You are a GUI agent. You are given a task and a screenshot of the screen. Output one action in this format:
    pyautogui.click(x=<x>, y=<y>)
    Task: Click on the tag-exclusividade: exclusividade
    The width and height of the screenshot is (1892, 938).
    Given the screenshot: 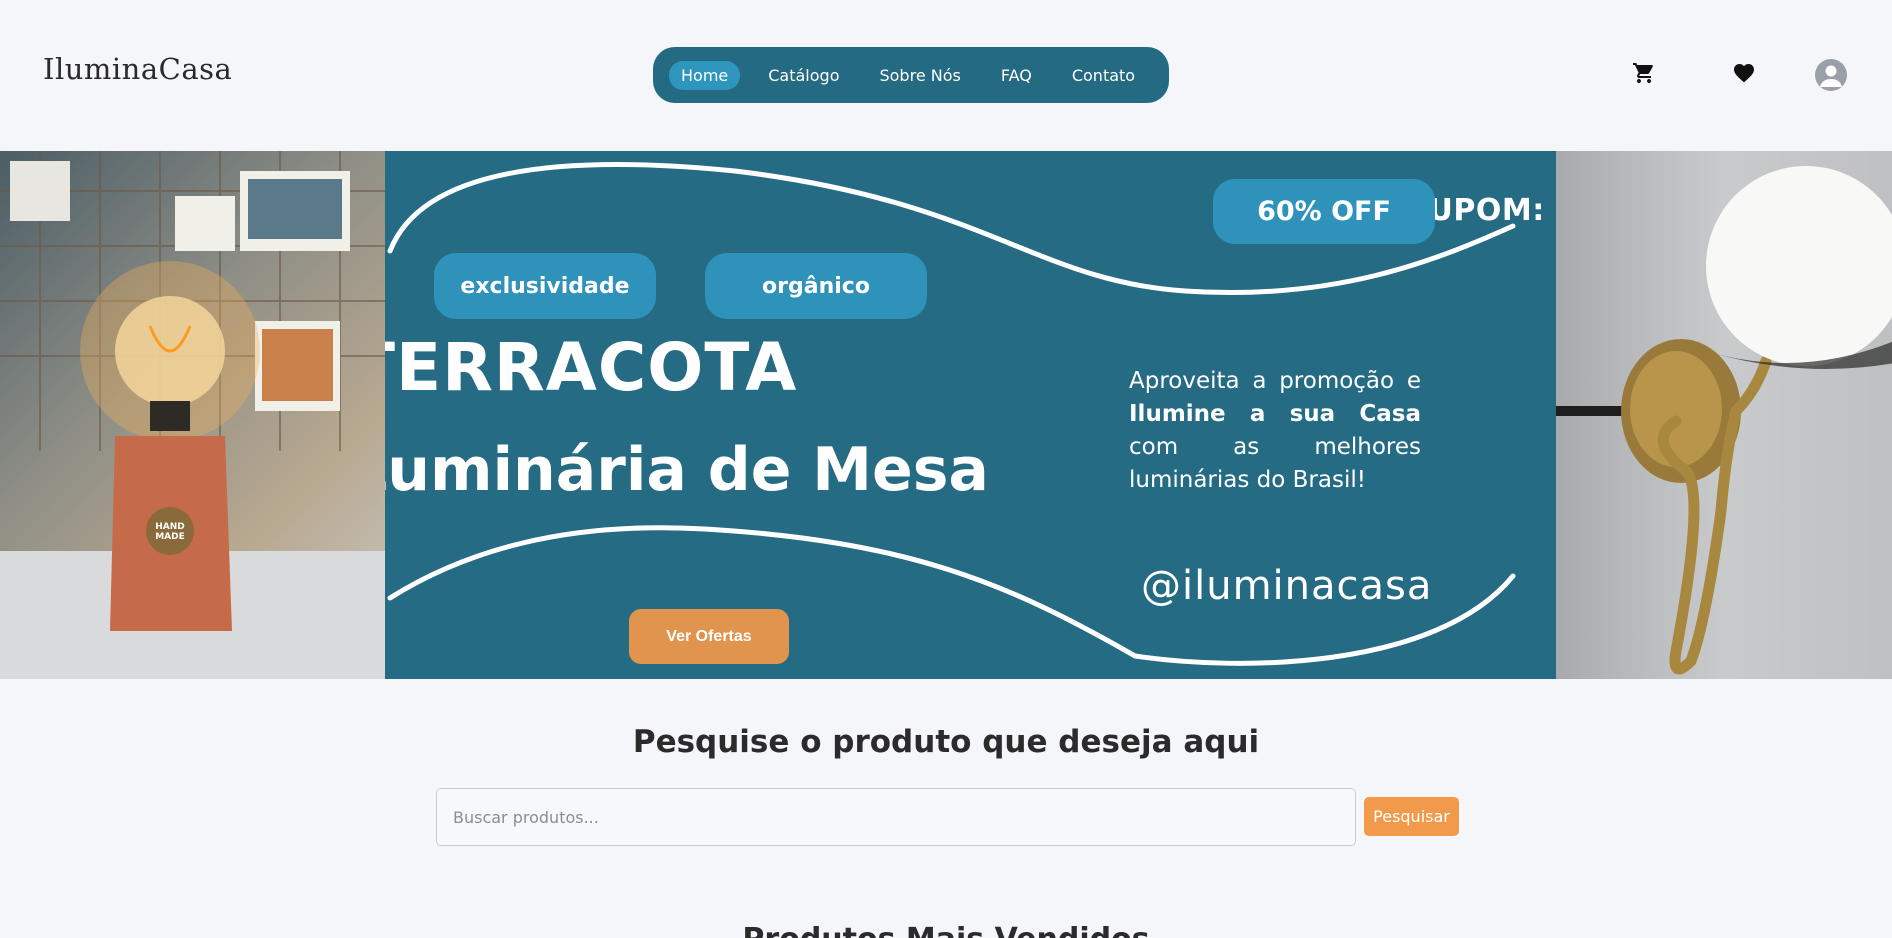 What is the action you would take?
    pyautogui.click(x=545, y=286)
    